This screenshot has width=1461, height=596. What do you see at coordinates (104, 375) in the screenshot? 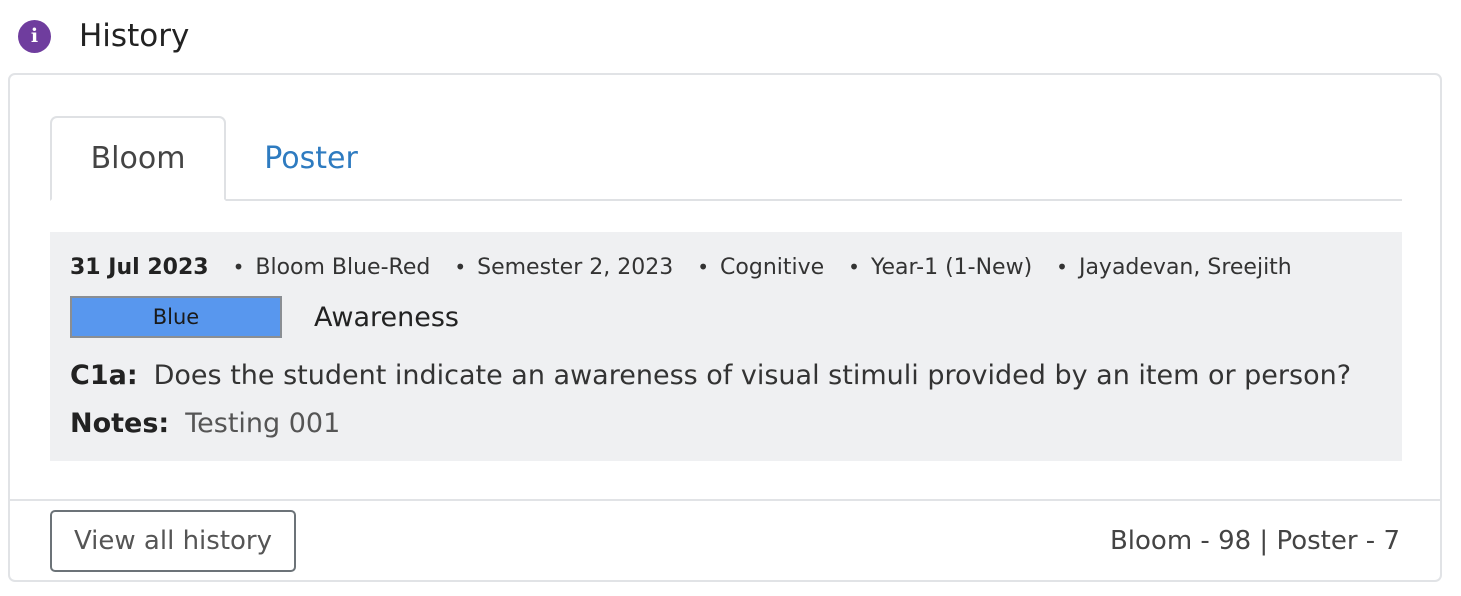
I see `question-code: C1a:` at bounding box center [104, 375].